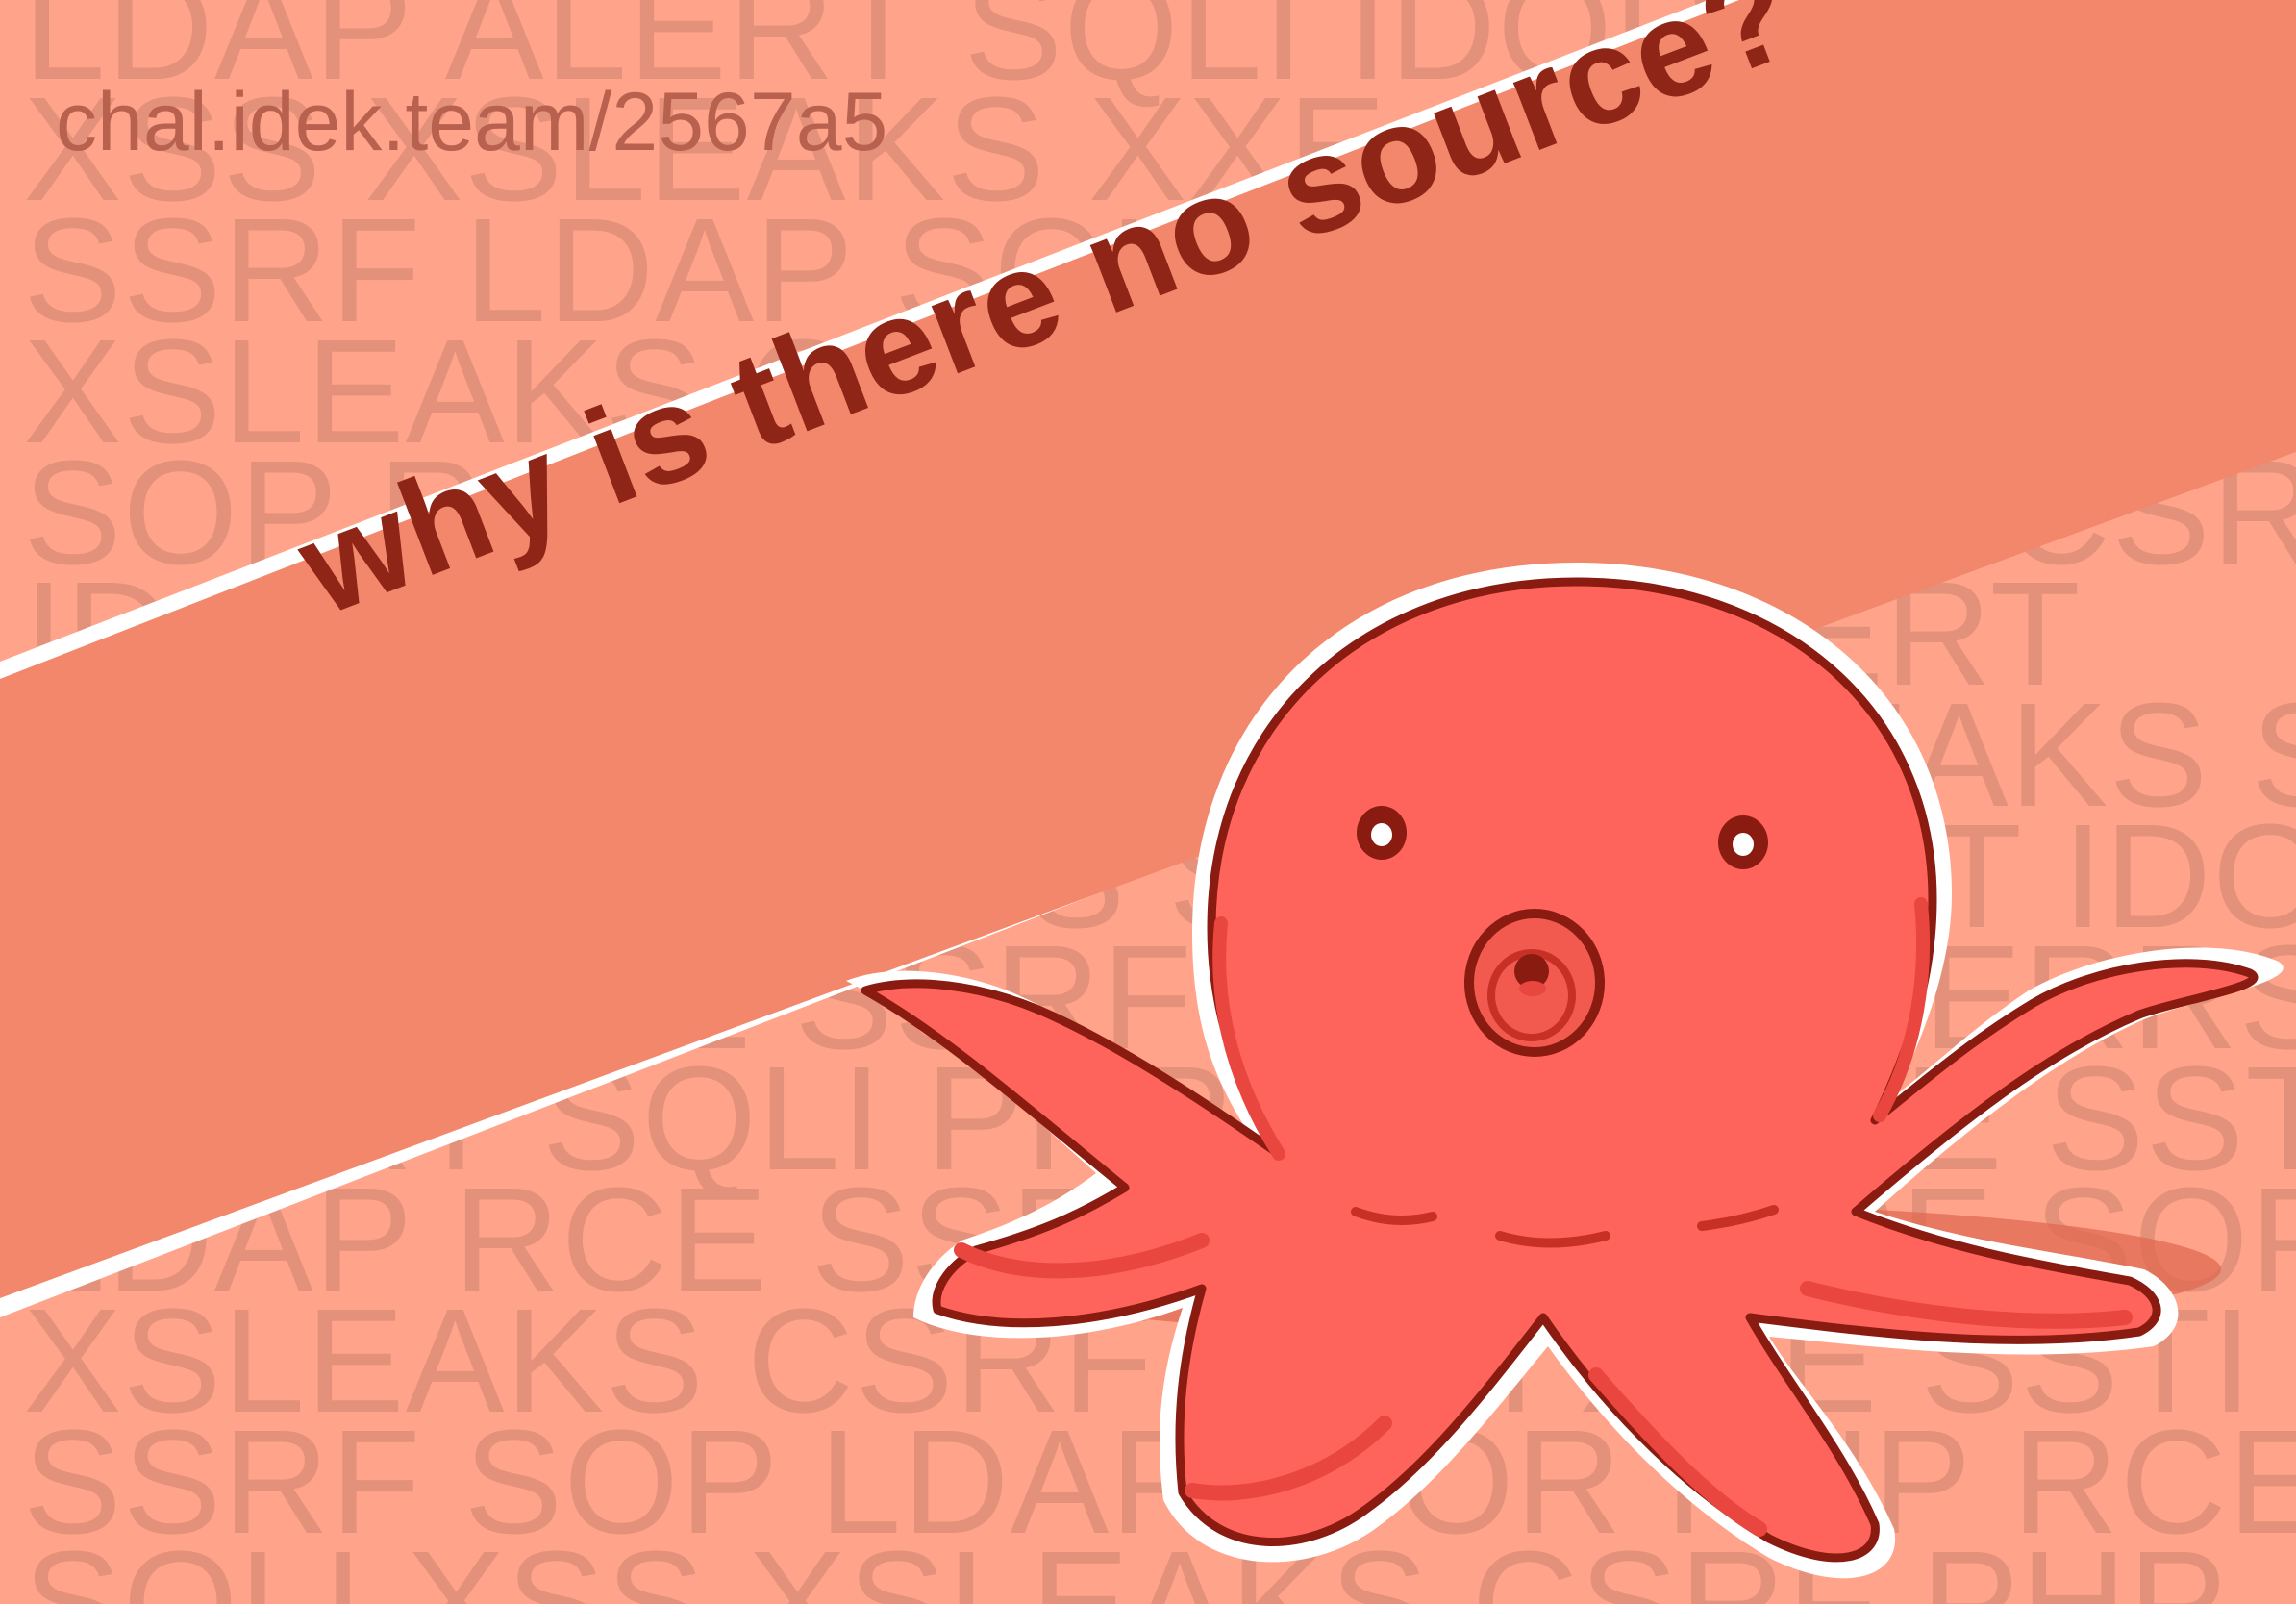 The height and width of the screenshot is (1604, 2296). What do you see at coordinates (1382, 833) in the screenshot?
I see `eye-left-icon` at bounding box center [1382, 833].